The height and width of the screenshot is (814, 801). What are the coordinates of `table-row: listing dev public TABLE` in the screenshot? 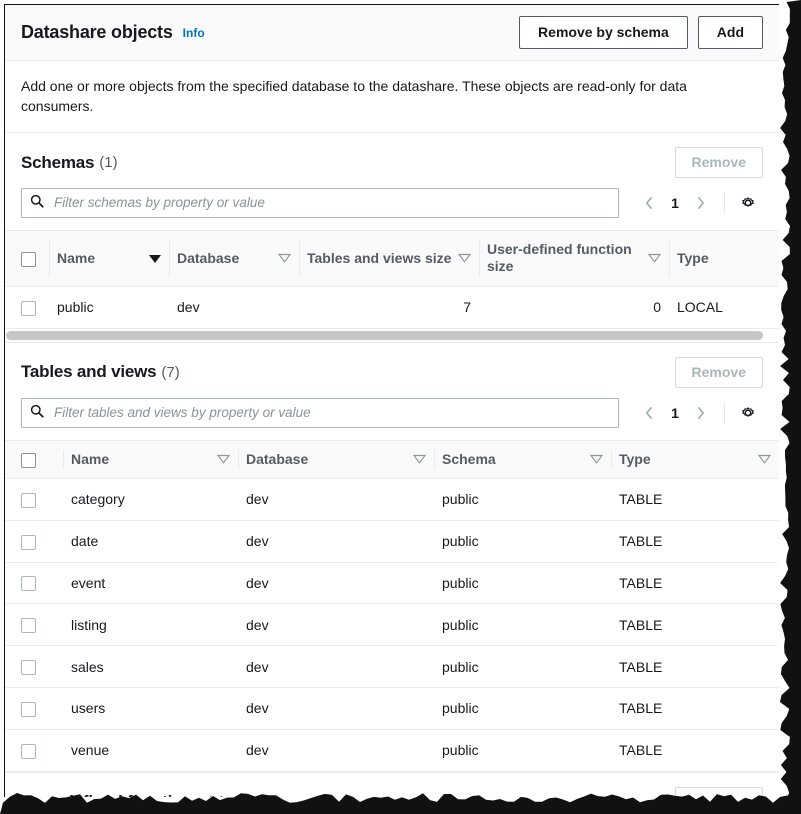 It's located at (392, 625).